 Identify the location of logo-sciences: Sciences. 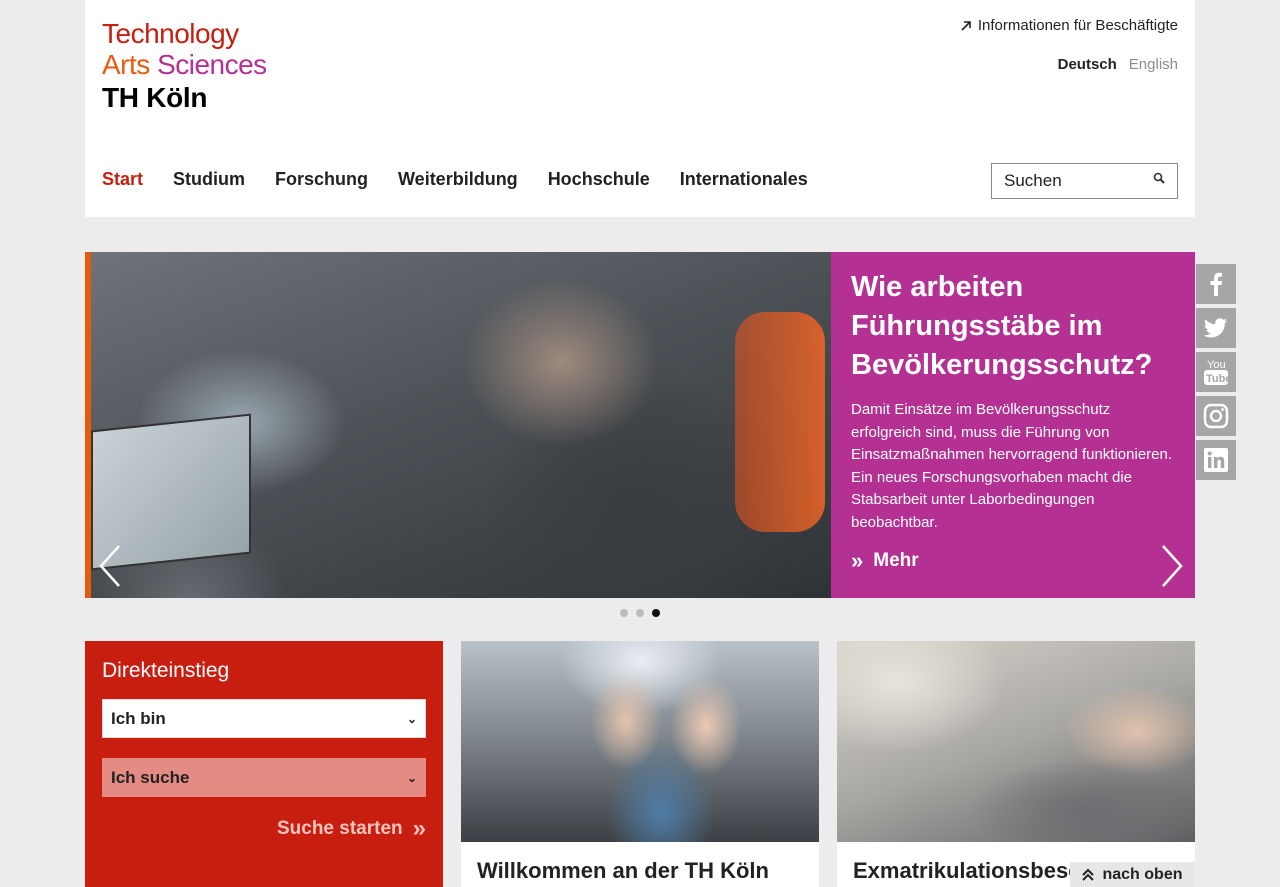
(212, 64).